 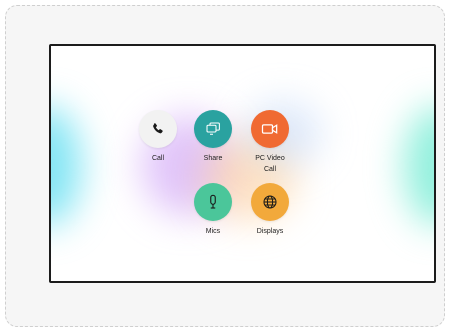 I want to click on call-label: Call, so click(x=158, y=158).